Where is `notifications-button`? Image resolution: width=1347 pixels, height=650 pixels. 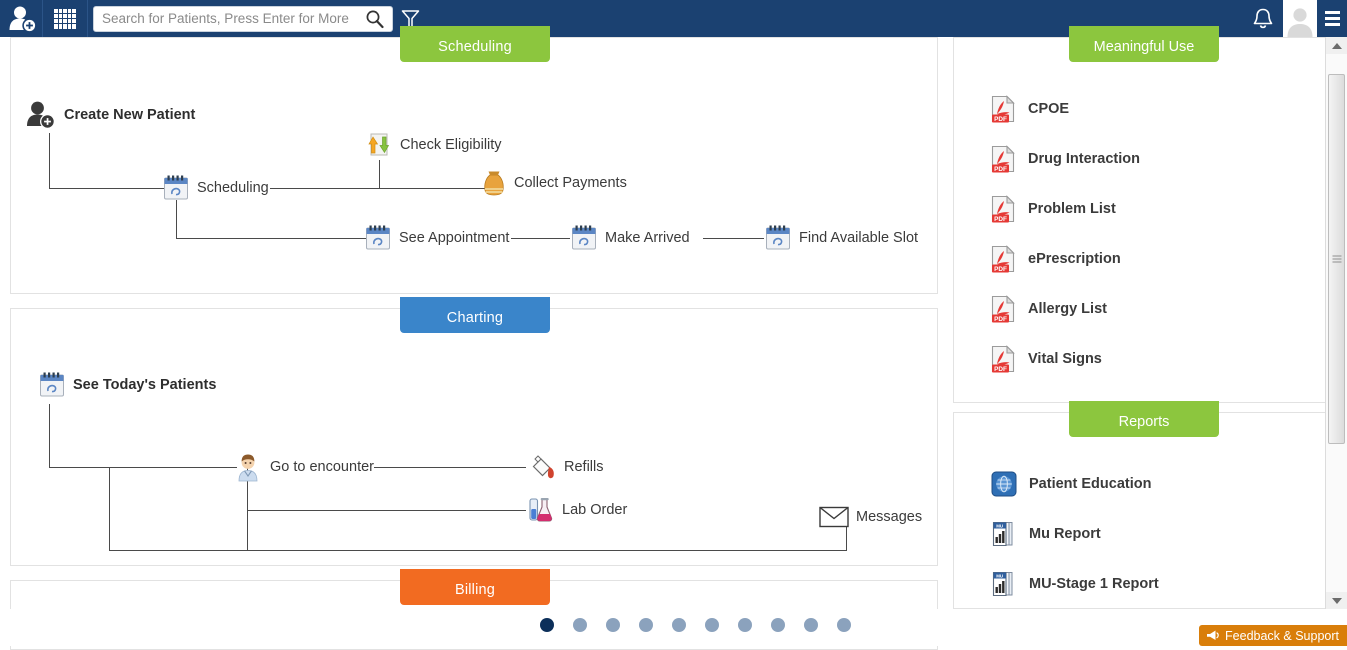
notifications-button is located at coordinates (1263, 18).